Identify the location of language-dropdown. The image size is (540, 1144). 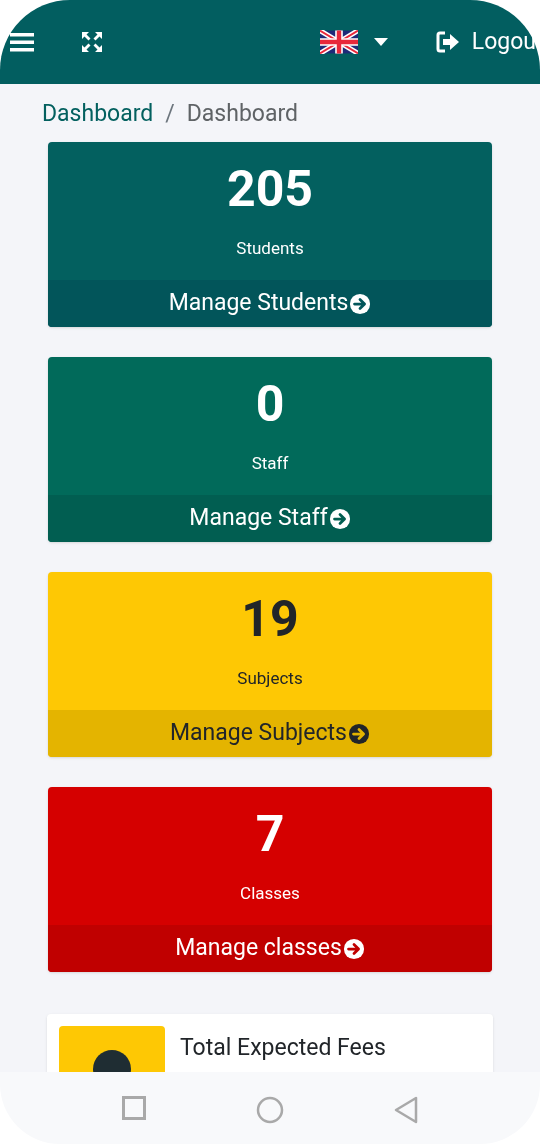
(353, 42).